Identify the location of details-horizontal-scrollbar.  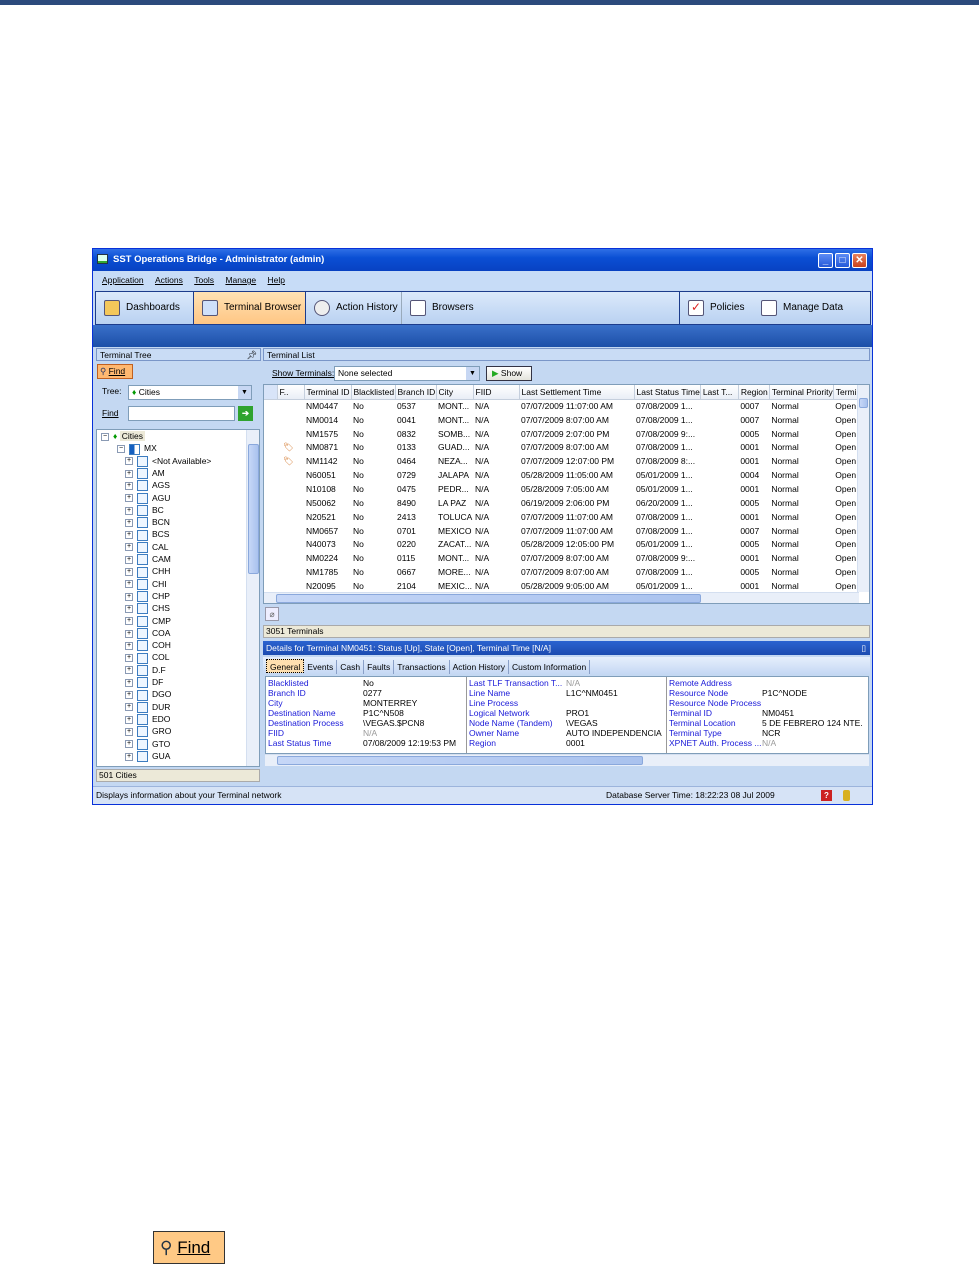
(567, 760).